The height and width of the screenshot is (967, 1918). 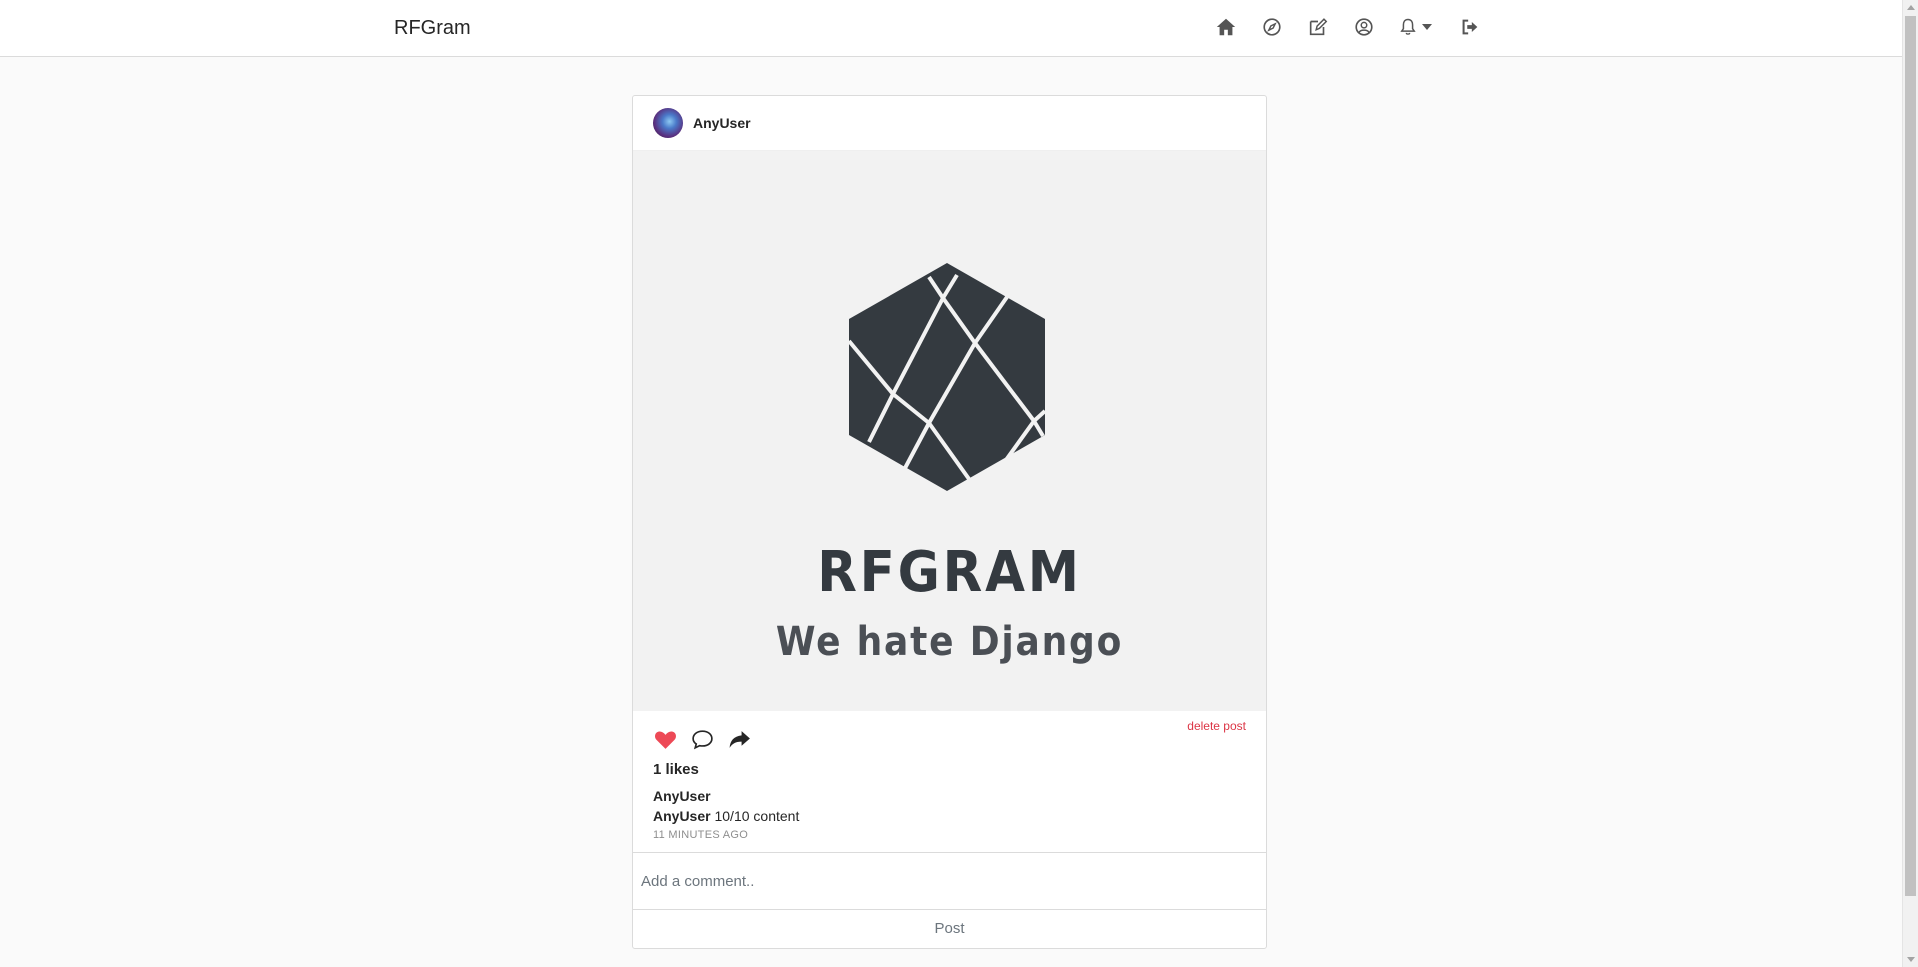 I want to click on delete-post-link: delete post, so click(x=1216, y=726).